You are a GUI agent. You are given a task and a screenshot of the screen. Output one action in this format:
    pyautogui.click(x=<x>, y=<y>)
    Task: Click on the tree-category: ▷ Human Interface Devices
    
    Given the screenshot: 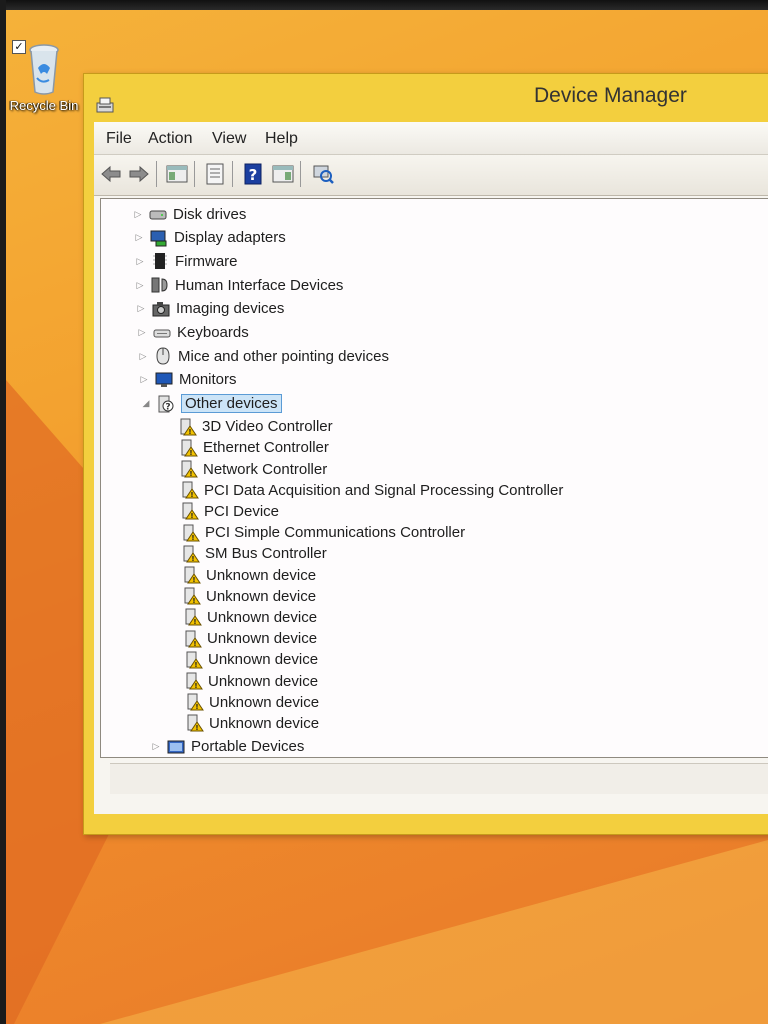 What is the action you would take?
    pyautogui.click(x=238, y=285)
    